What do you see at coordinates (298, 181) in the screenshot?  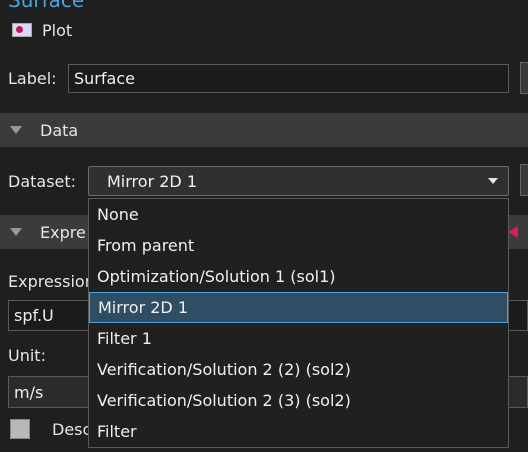 I see `dataset-select: Mirror 2D 1` at bounding box center [298, 181].